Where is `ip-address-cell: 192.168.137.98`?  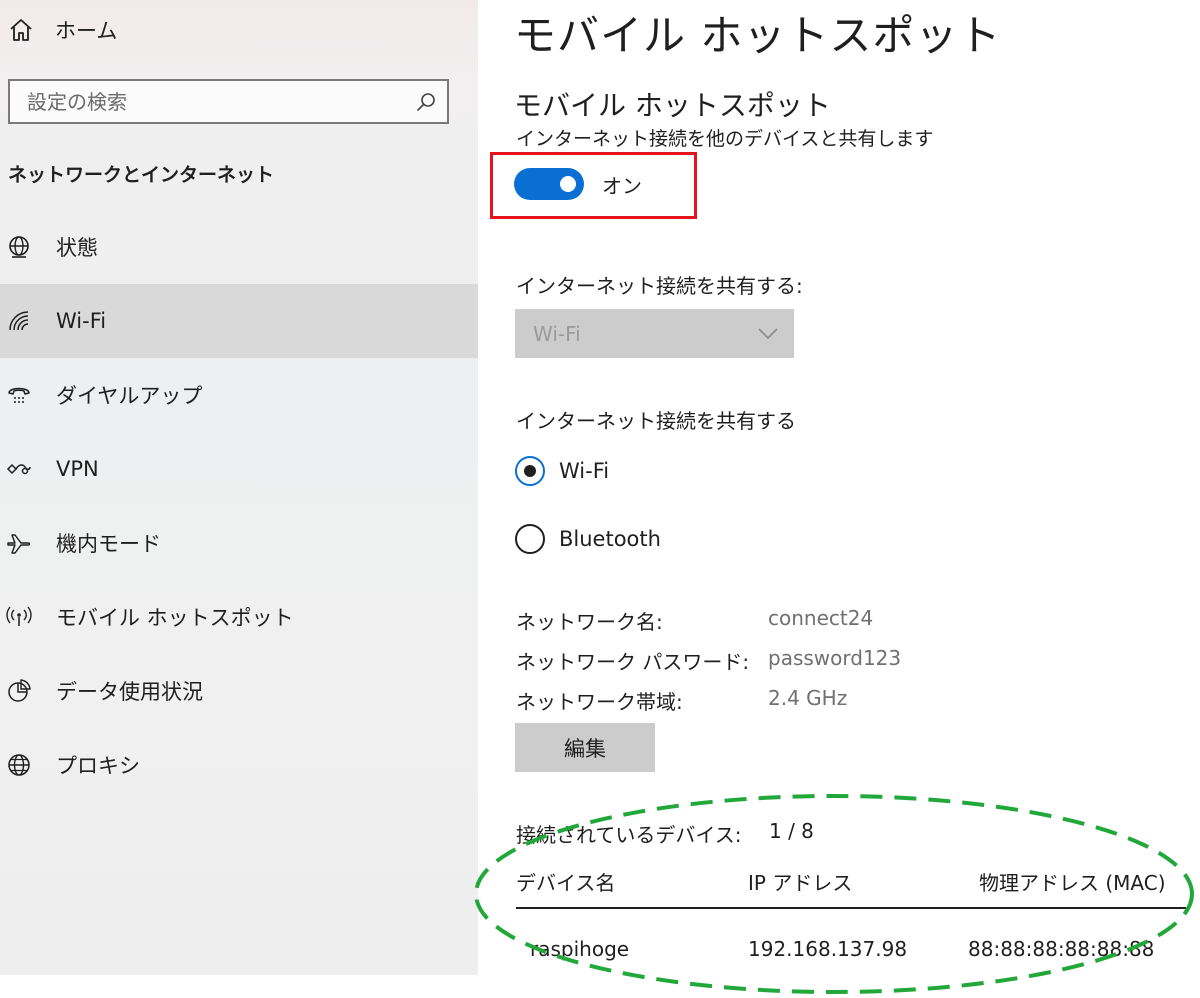 ip-address-cell: 192.168.137.98 is located at coordinates (828, 949).